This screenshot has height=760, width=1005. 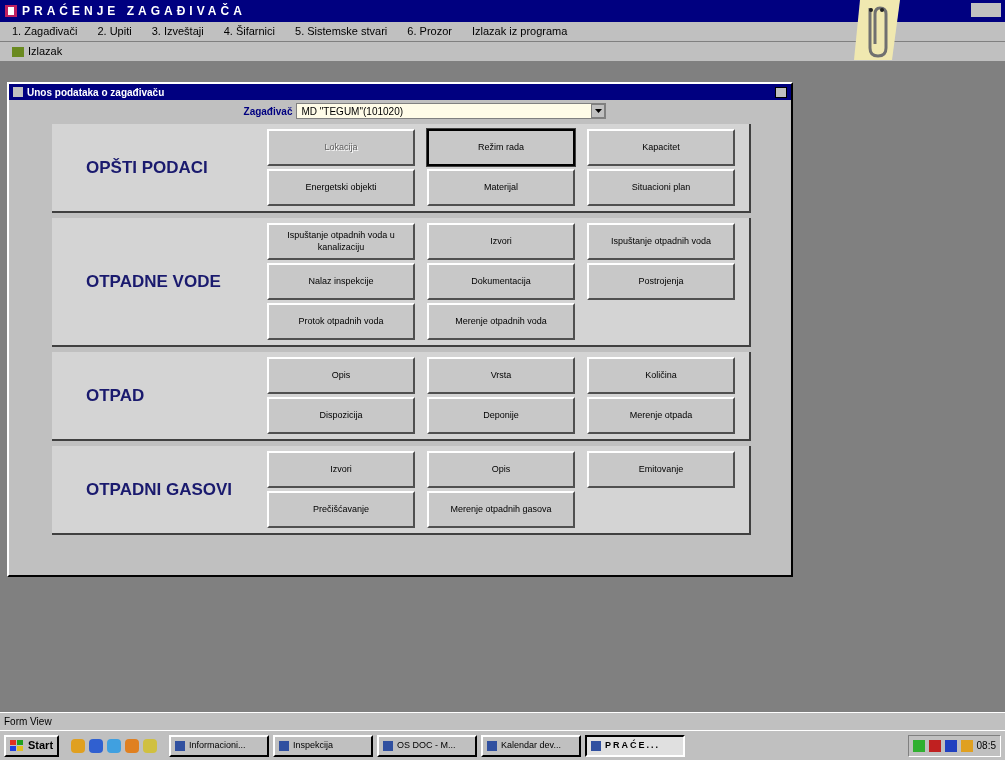 What do you see at coordinates (323, 745) in the screenshot?
I see `taskbar-button: Inspekcija` at bounding box center [323, 745].